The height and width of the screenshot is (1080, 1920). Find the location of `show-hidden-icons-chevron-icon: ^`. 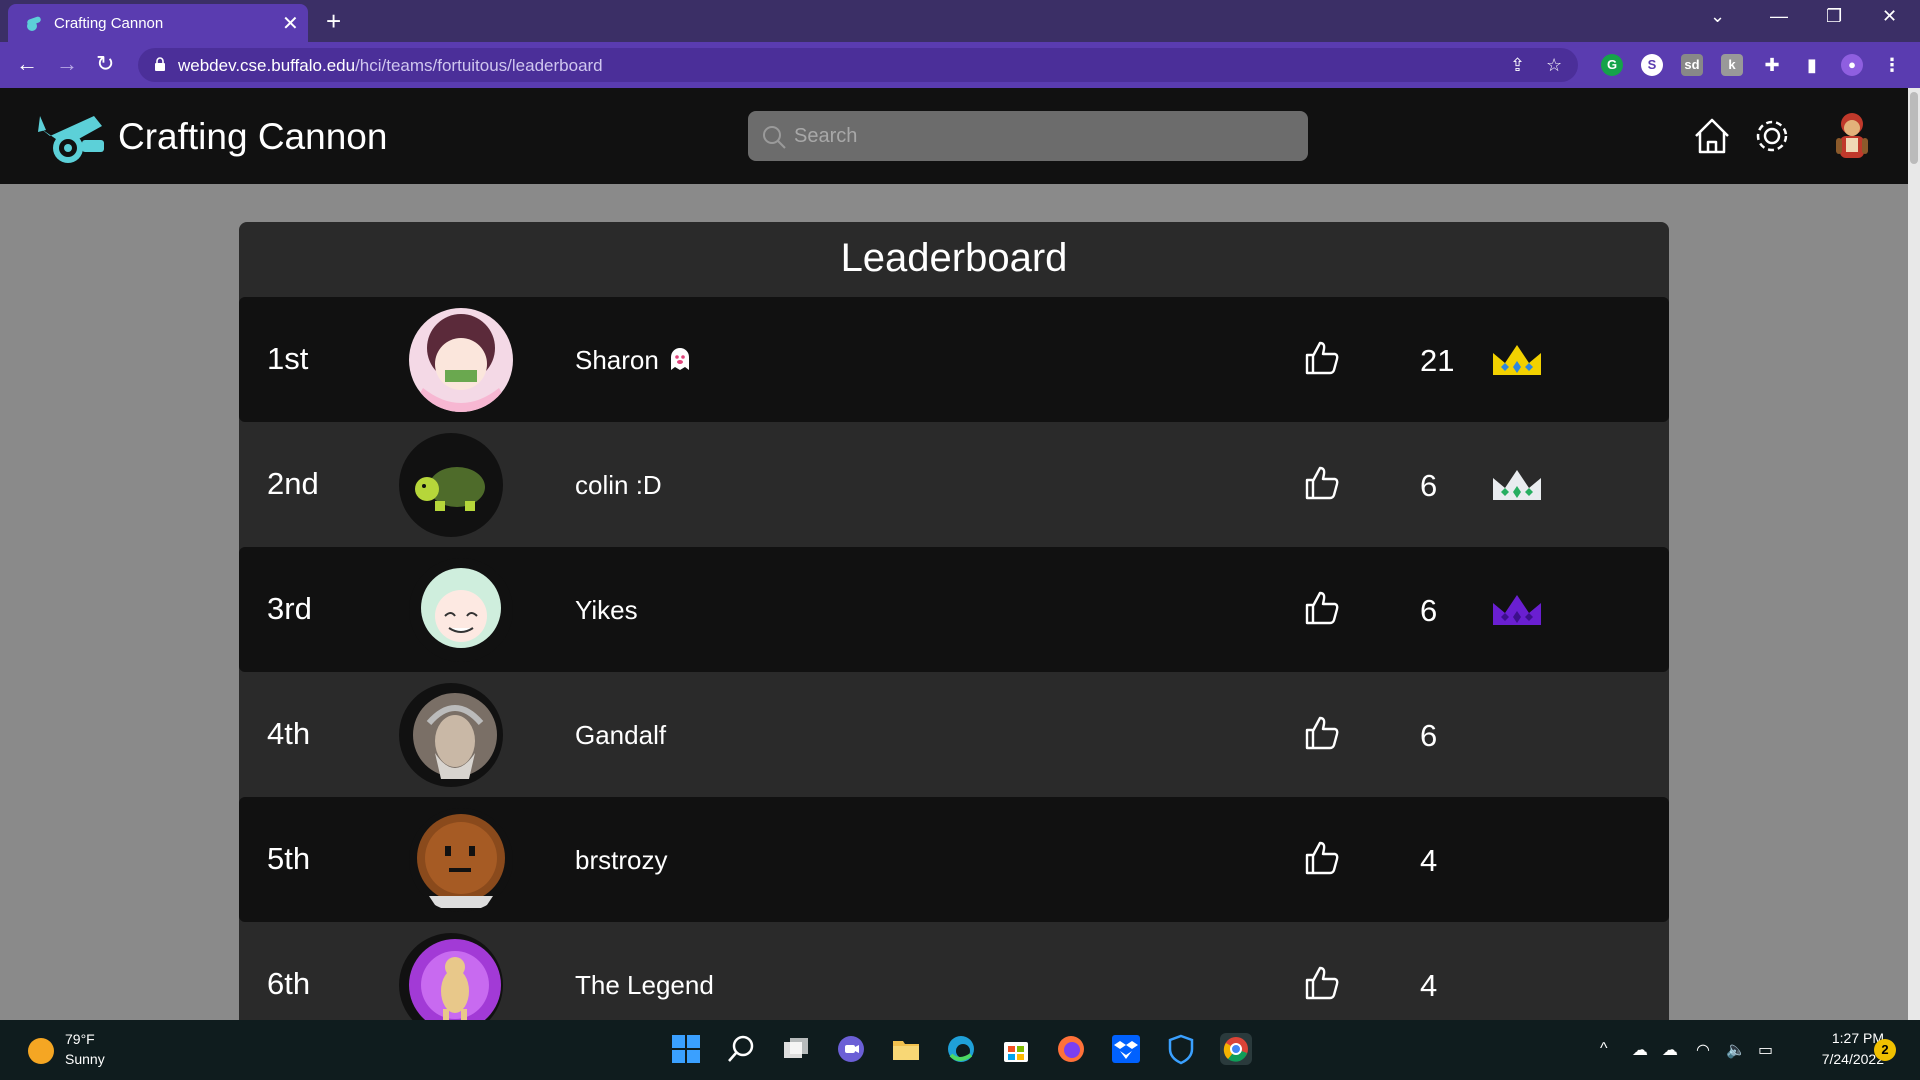

show-hidden-icons-chevron-icon: ^ is located at coordinates (1604, 1049).